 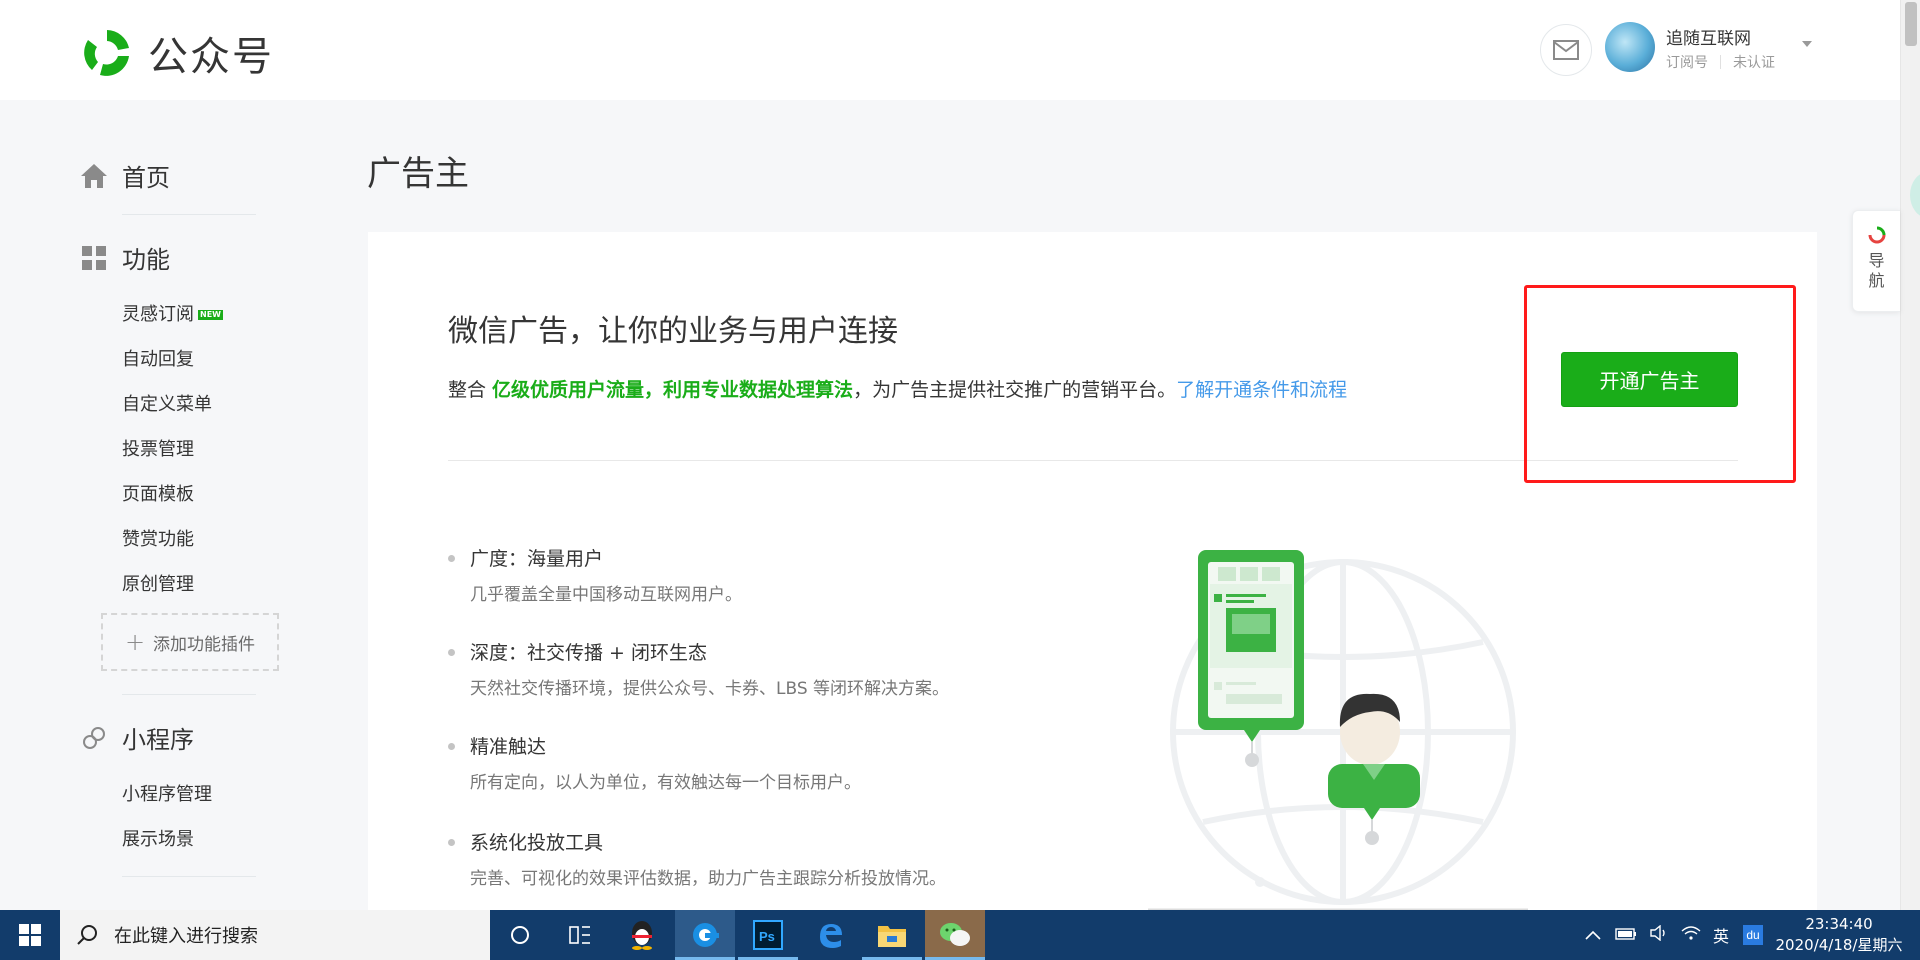 I want to click on message-button, so click(x=1566, y=50).